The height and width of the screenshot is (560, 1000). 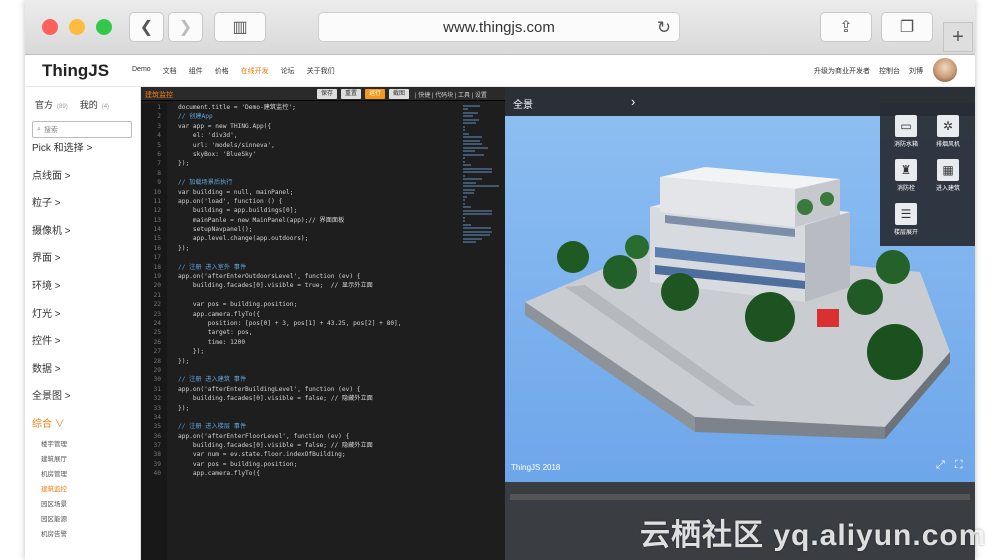 What do you see at coordinates (157, 295) in the screenshot?
I see `line-number: 21` at bounding box center [157, 295].